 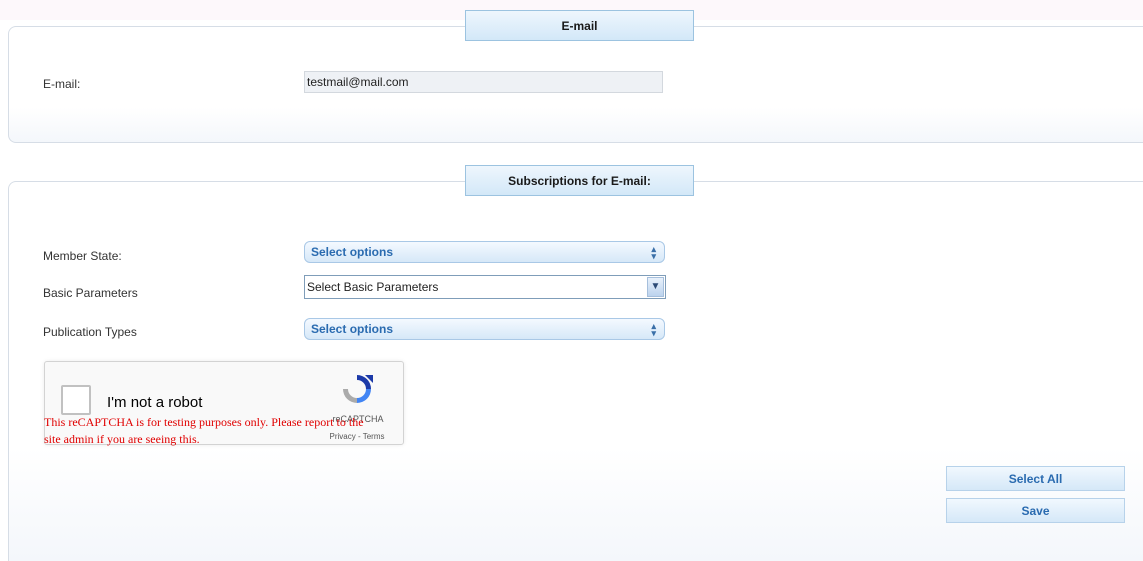 I want to click on email-section-title: E-mail, so click(x=579, y=25).